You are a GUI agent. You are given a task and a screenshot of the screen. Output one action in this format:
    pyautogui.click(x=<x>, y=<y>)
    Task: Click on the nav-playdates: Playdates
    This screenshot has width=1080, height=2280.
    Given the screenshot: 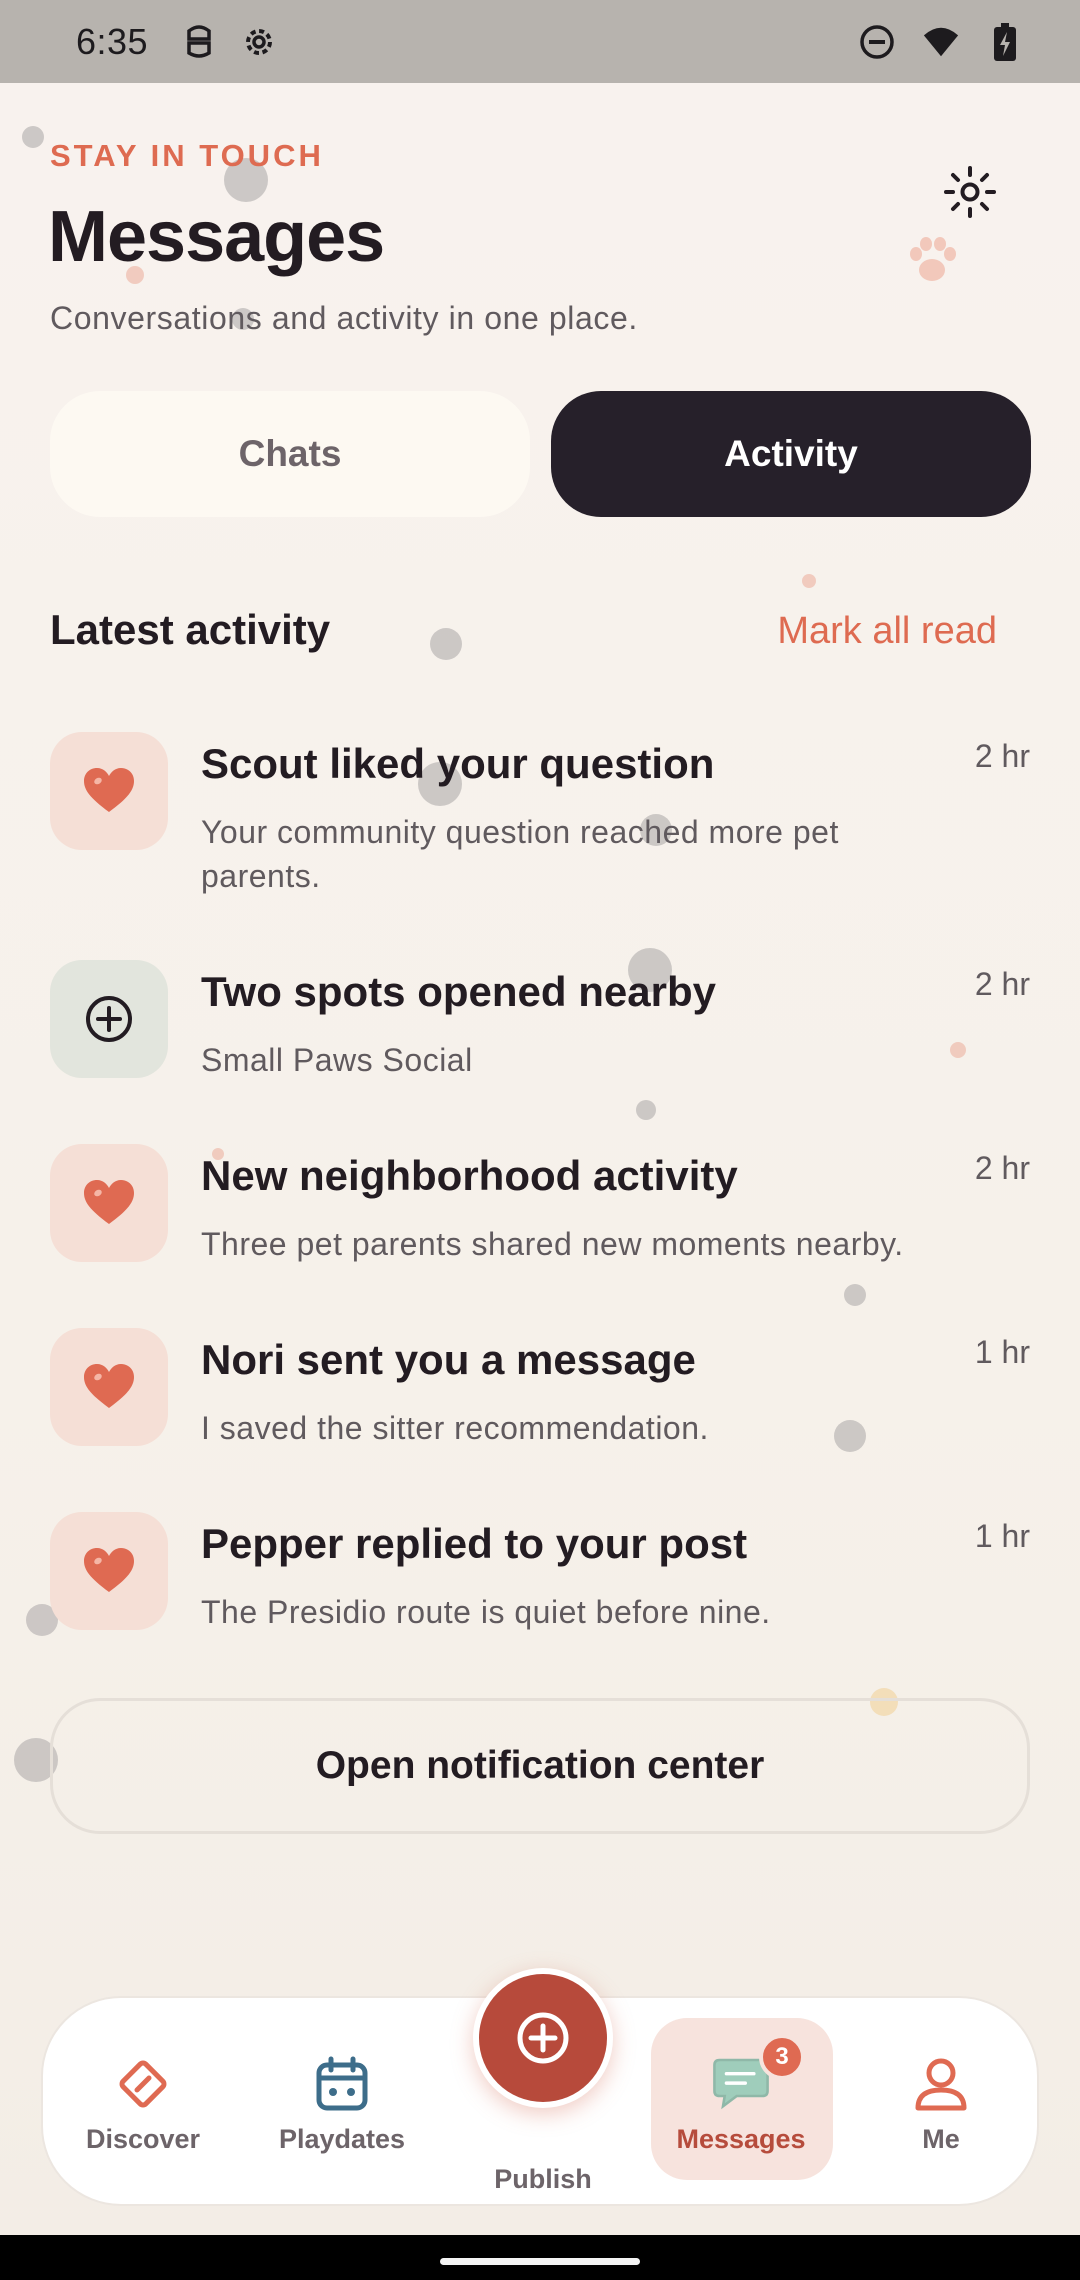 What is the action you would take?
    pyautogui.click(x=342, y=2103)
    